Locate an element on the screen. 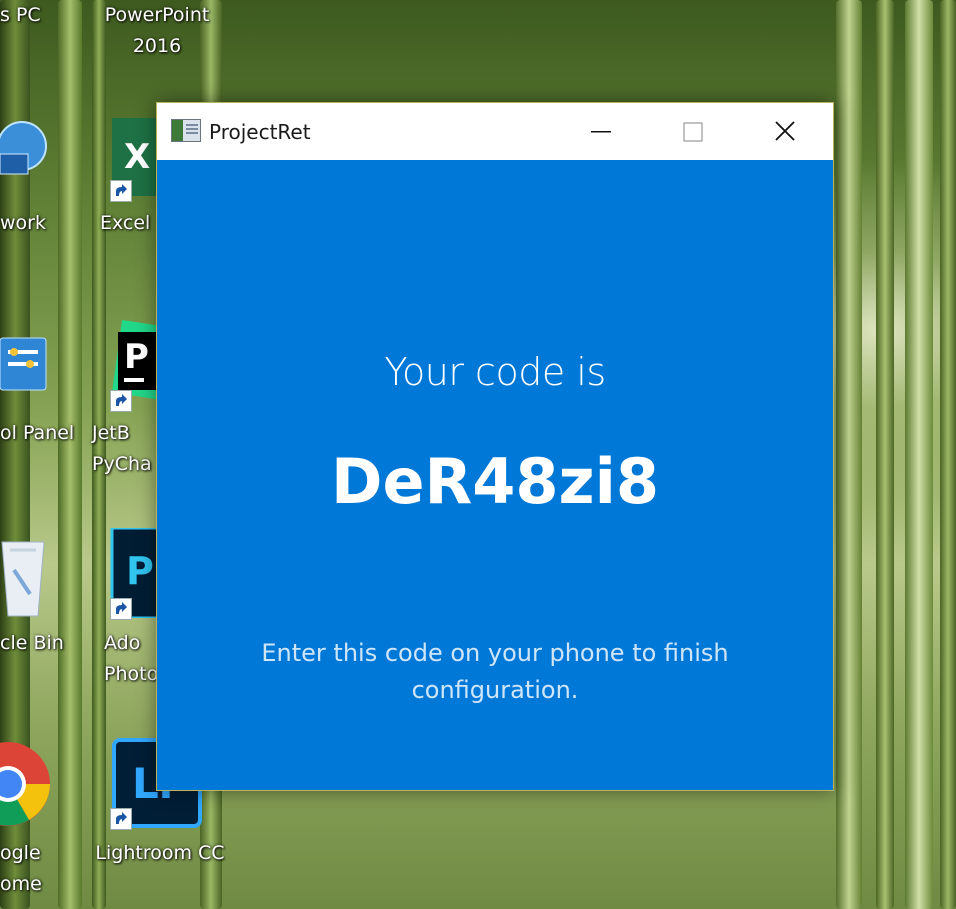  code-intro-text: Your code is is located at coordinates (495, 372).